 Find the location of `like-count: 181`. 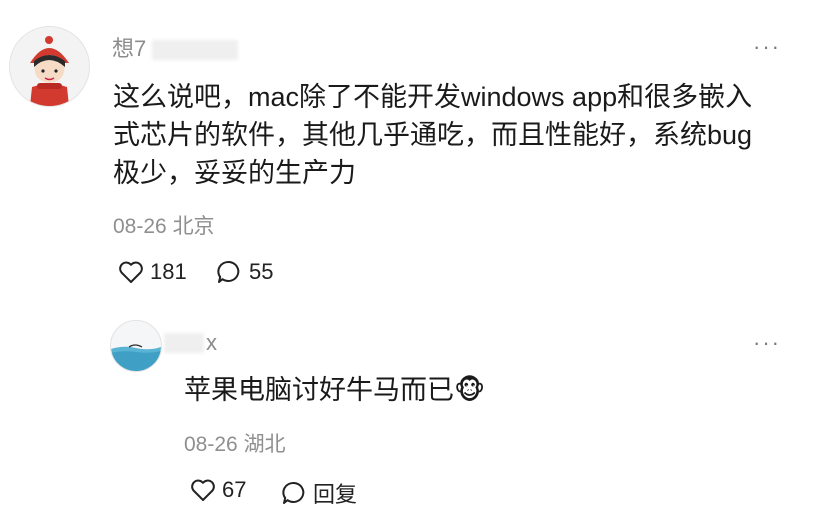

like-count: 181 is located at coordinates (168, 271).